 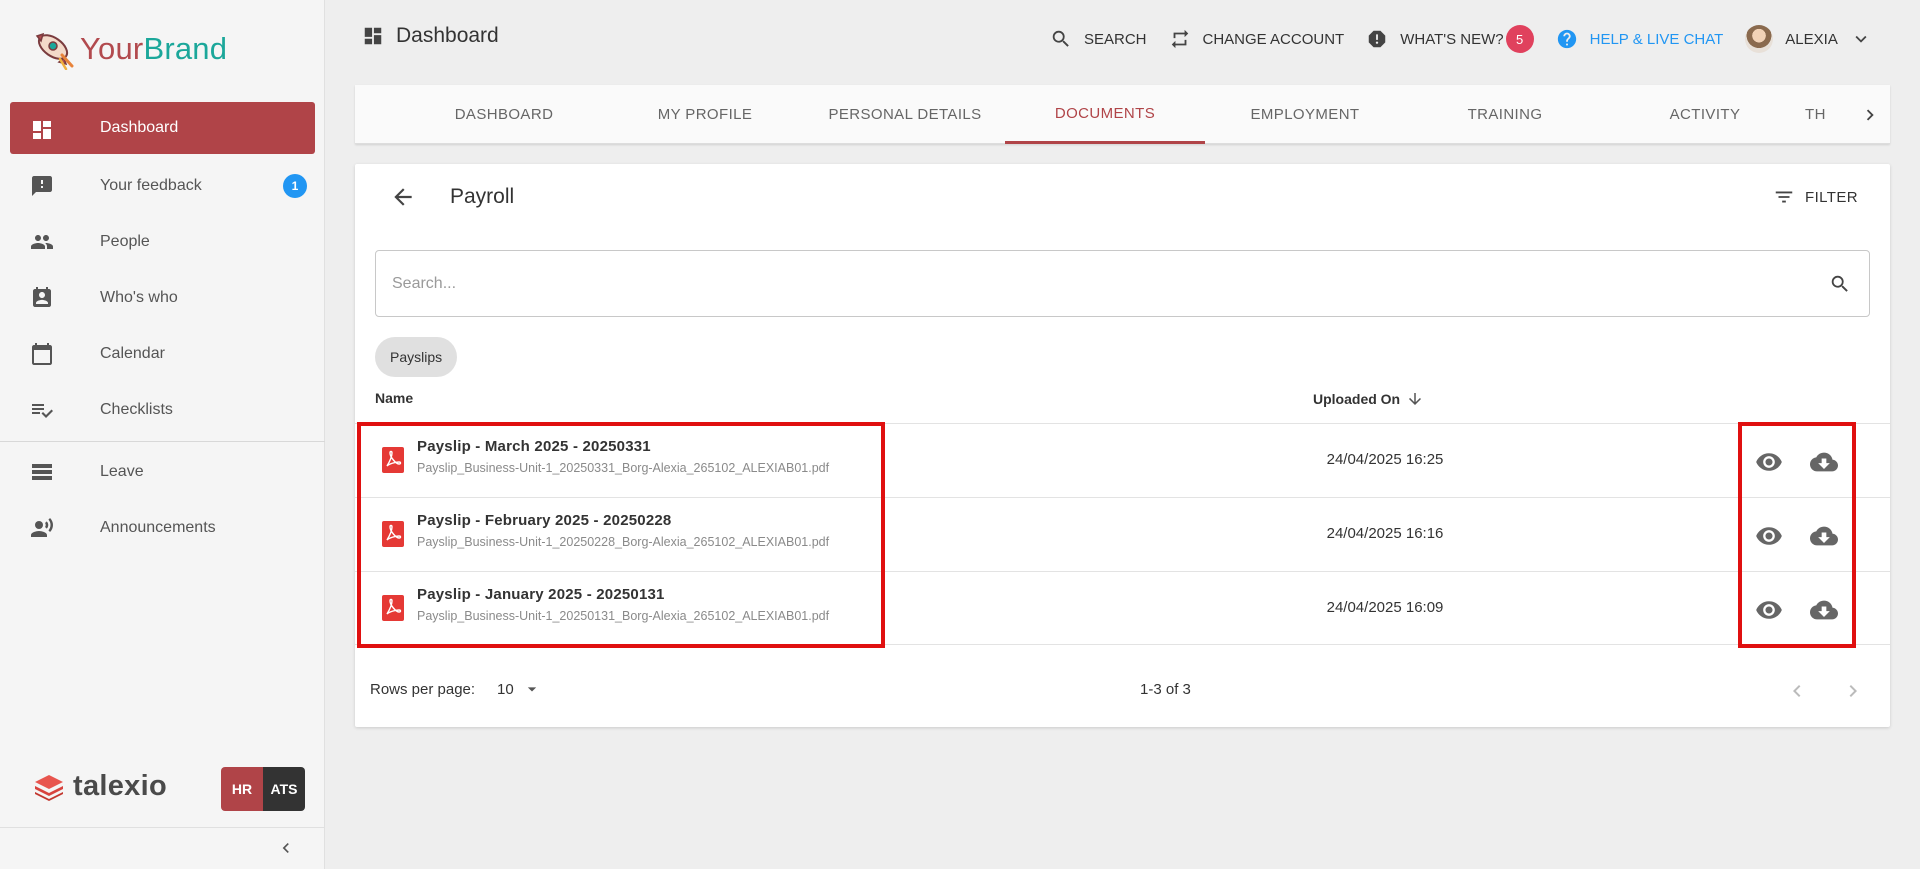 I want to click on back-arrow-icon, so click(x=403, y=197).